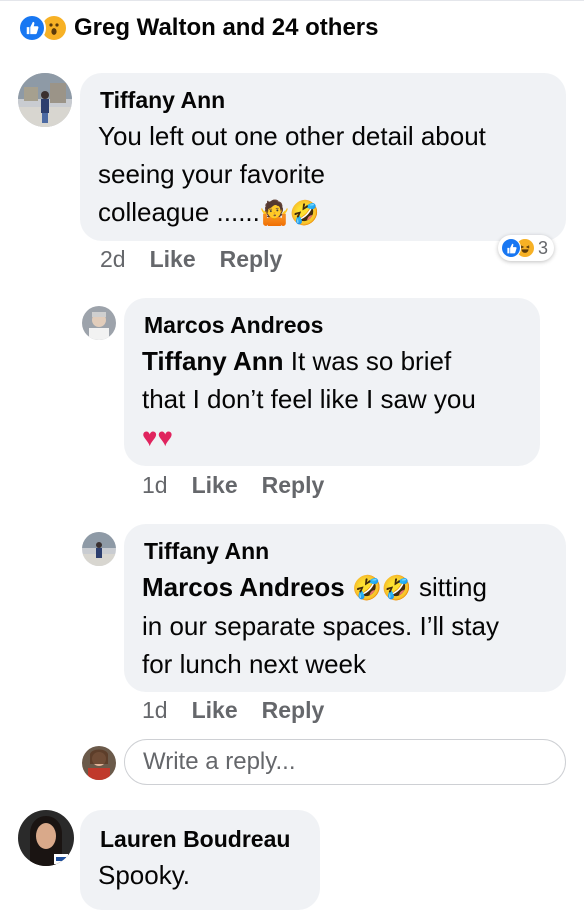  Describe the element at coordinates (543, 247) in the screenshot. I see `reaction-count-number: 3` at that location.